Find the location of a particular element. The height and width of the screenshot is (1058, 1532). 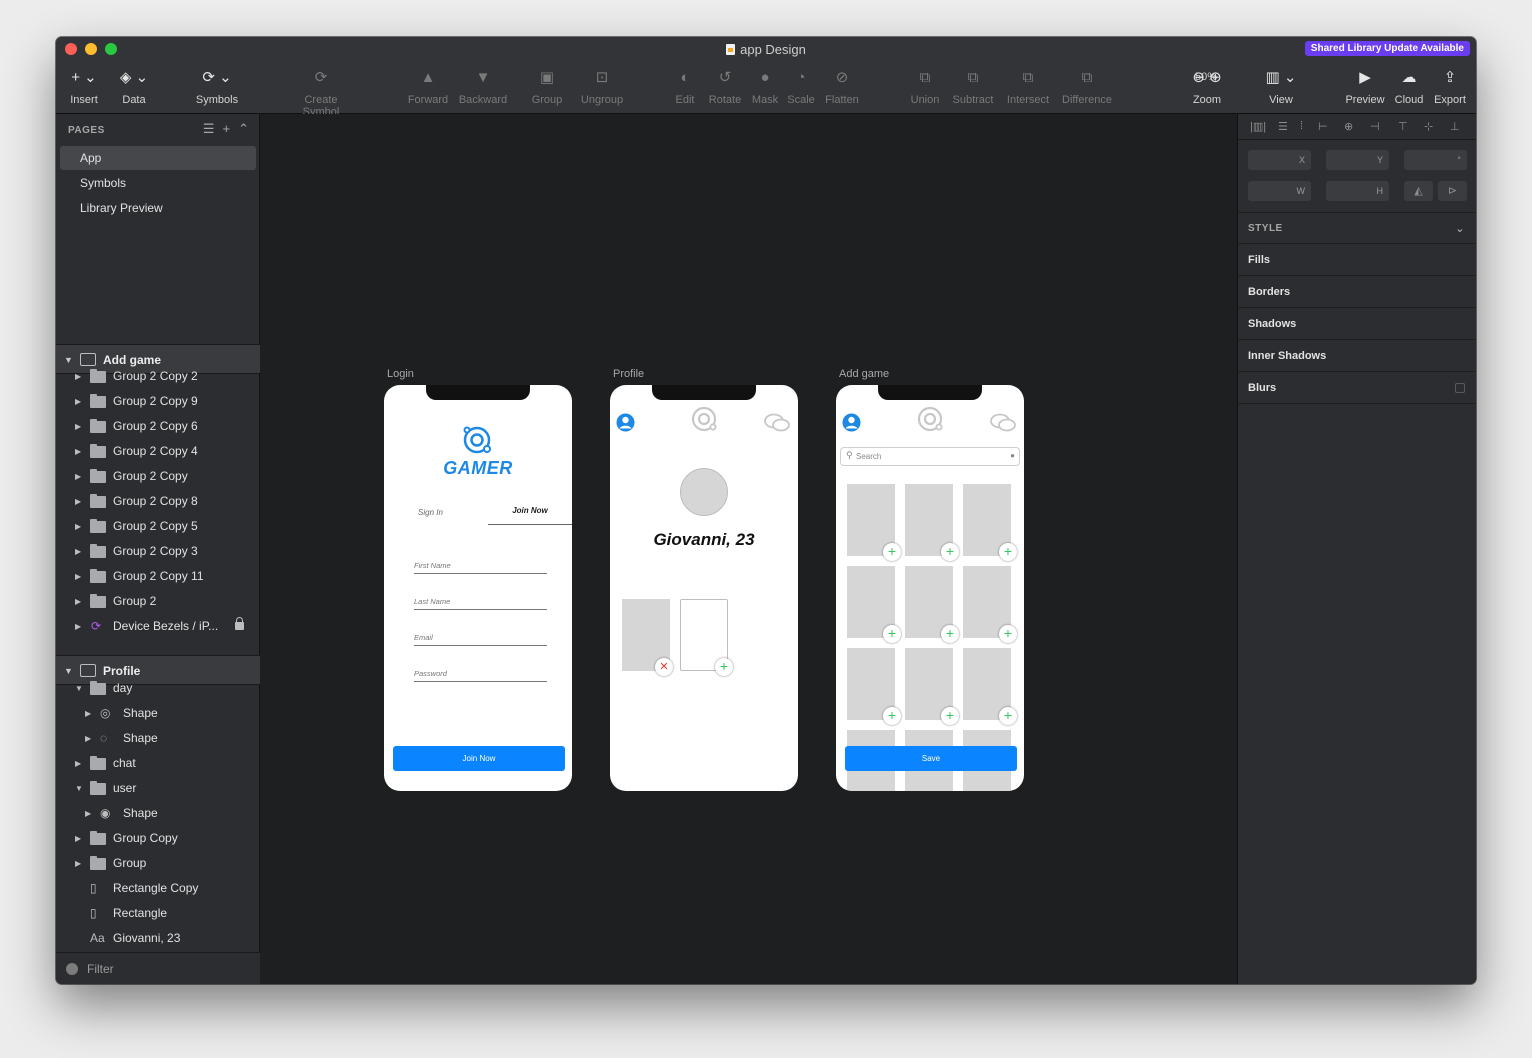

microphone-icon: ● is located at coordinates (1012, 455).